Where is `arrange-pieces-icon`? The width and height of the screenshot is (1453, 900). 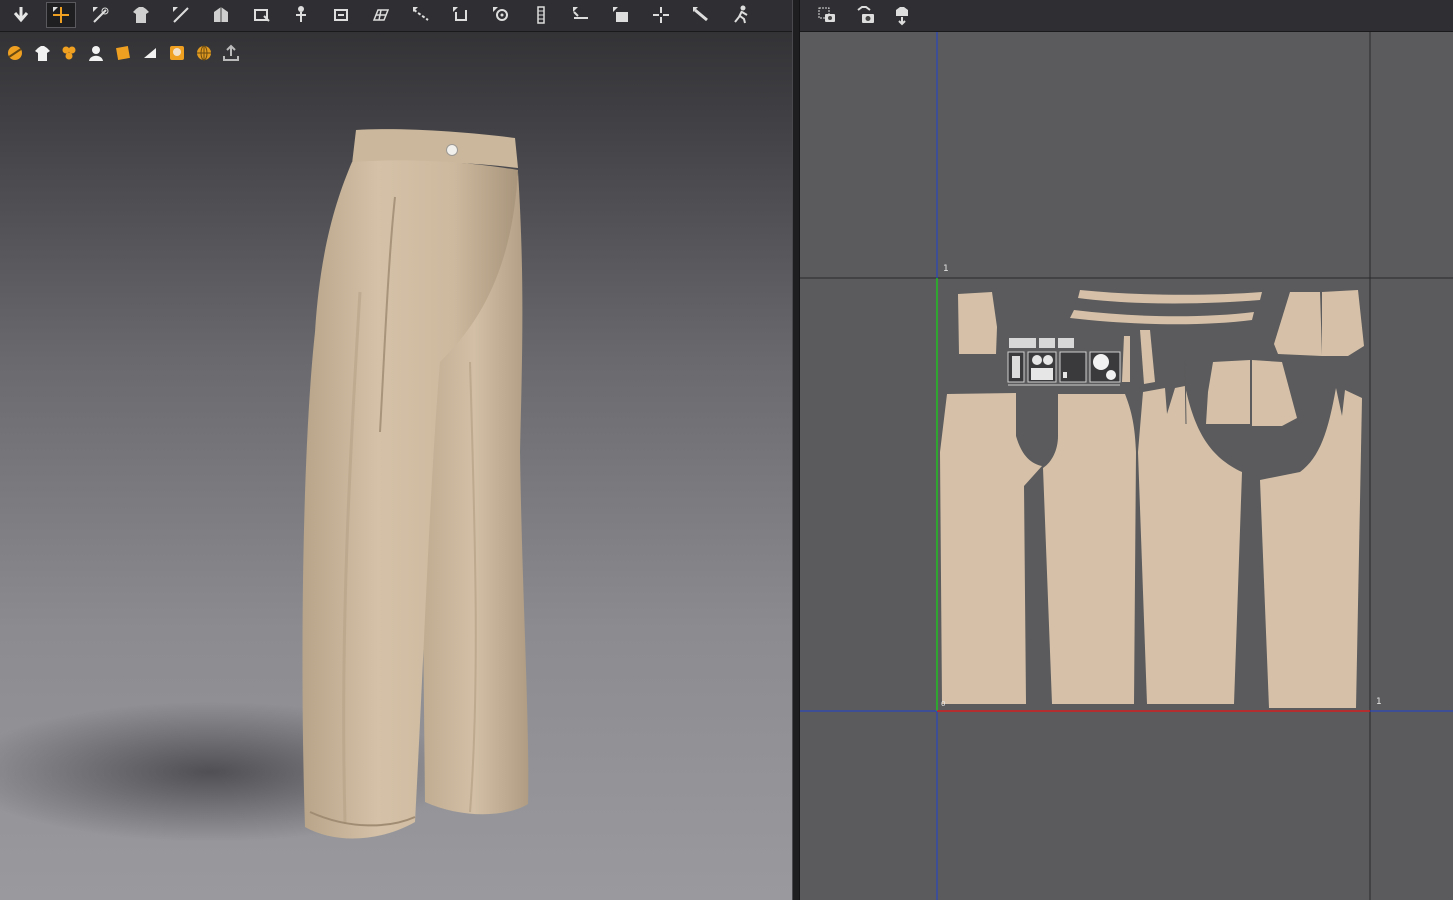
arrange-pieces-icon is located at coordinates (902, 16).